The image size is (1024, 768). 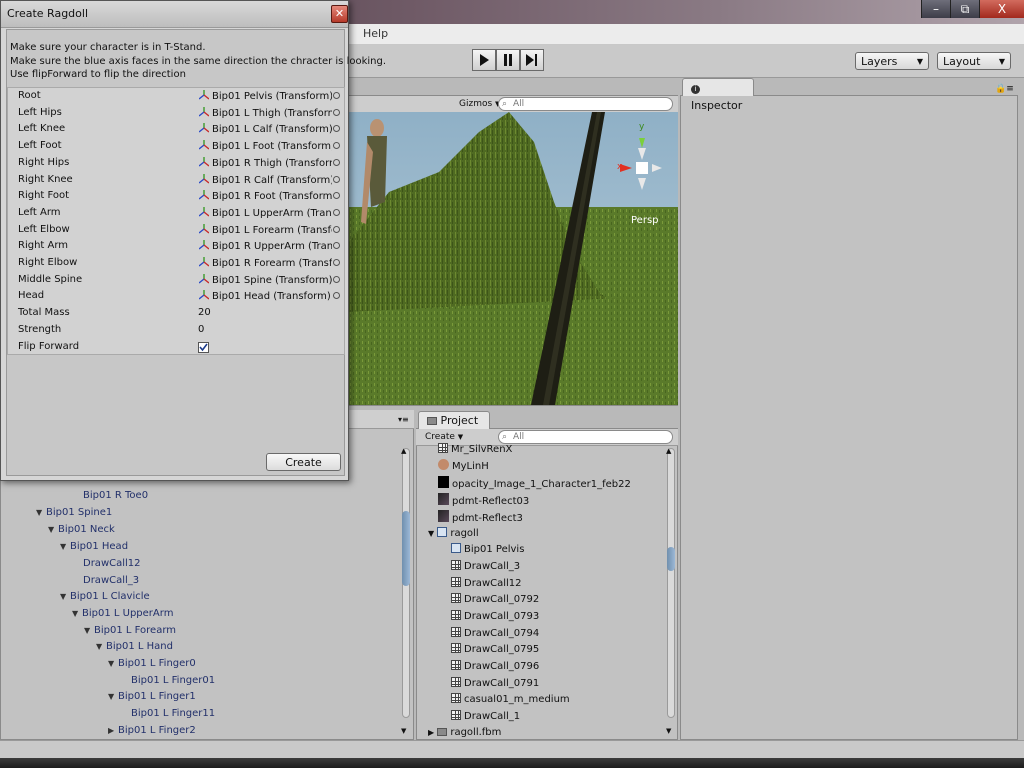 What do you see at coordinates (495, 683) in the screenshot?
I see `project-item: DrawCall_0791` at bounding box center [495, 683].